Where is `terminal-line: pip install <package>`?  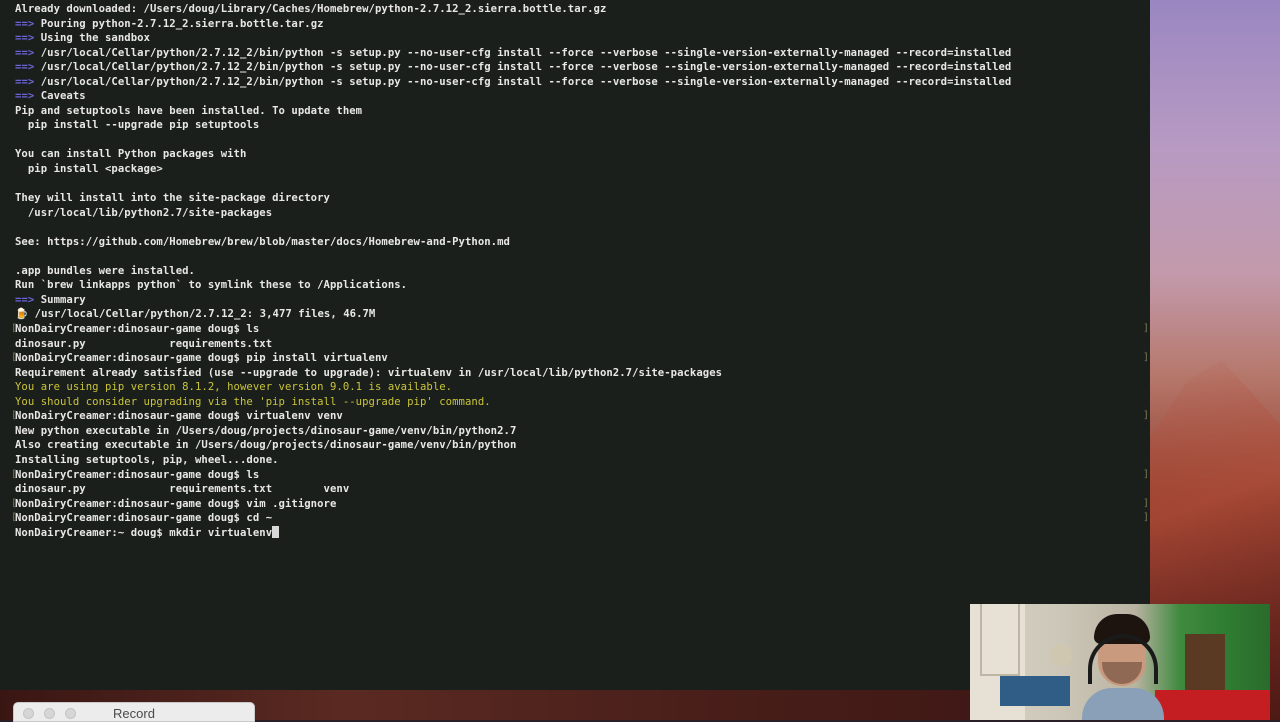
terminal-line: pip install <package> is located at coordinates (582, 169).